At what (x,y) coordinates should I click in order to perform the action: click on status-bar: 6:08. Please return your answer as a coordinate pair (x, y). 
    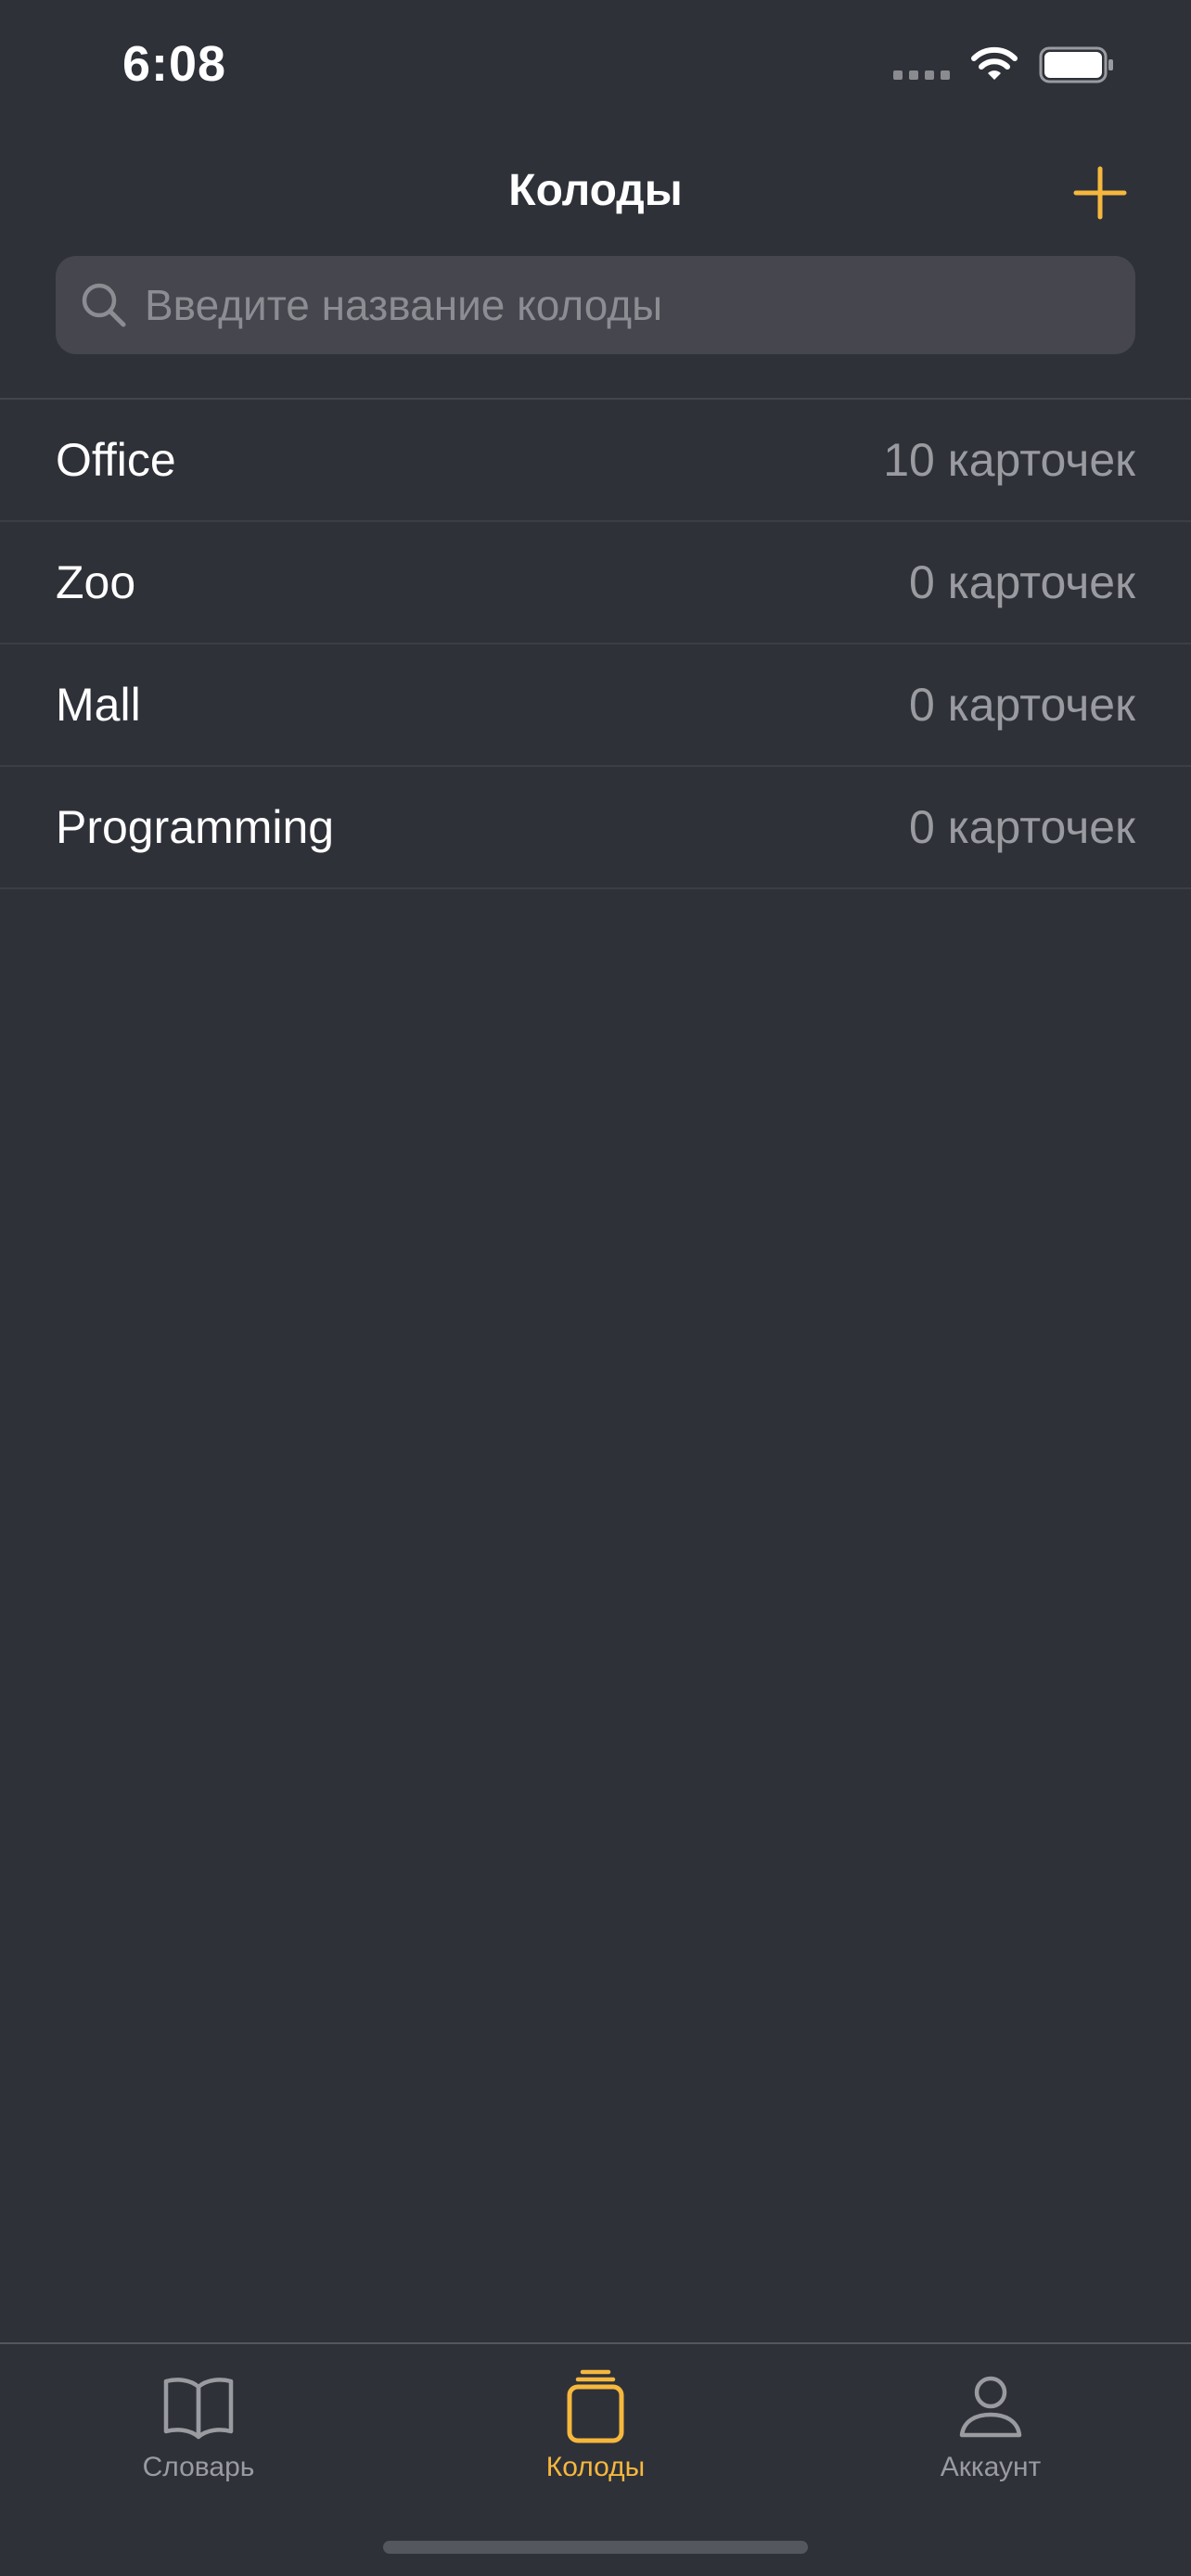
    Looking at the image, I should click on (595, 69).